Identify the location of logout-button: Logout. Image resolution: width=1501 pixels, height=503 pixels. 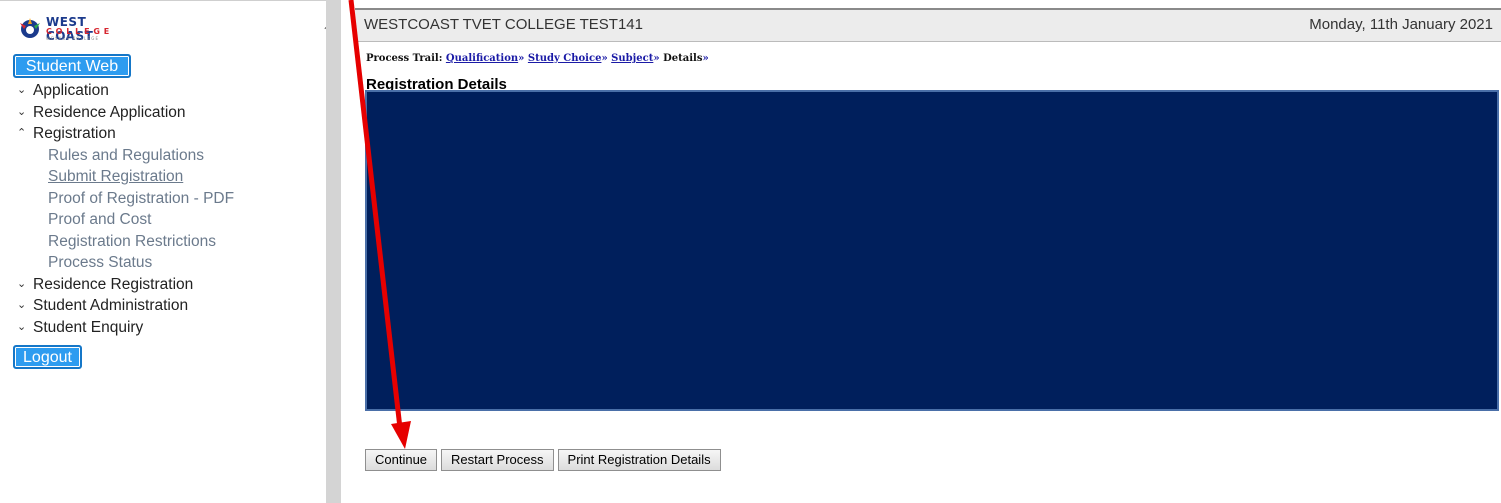
(47, 357).